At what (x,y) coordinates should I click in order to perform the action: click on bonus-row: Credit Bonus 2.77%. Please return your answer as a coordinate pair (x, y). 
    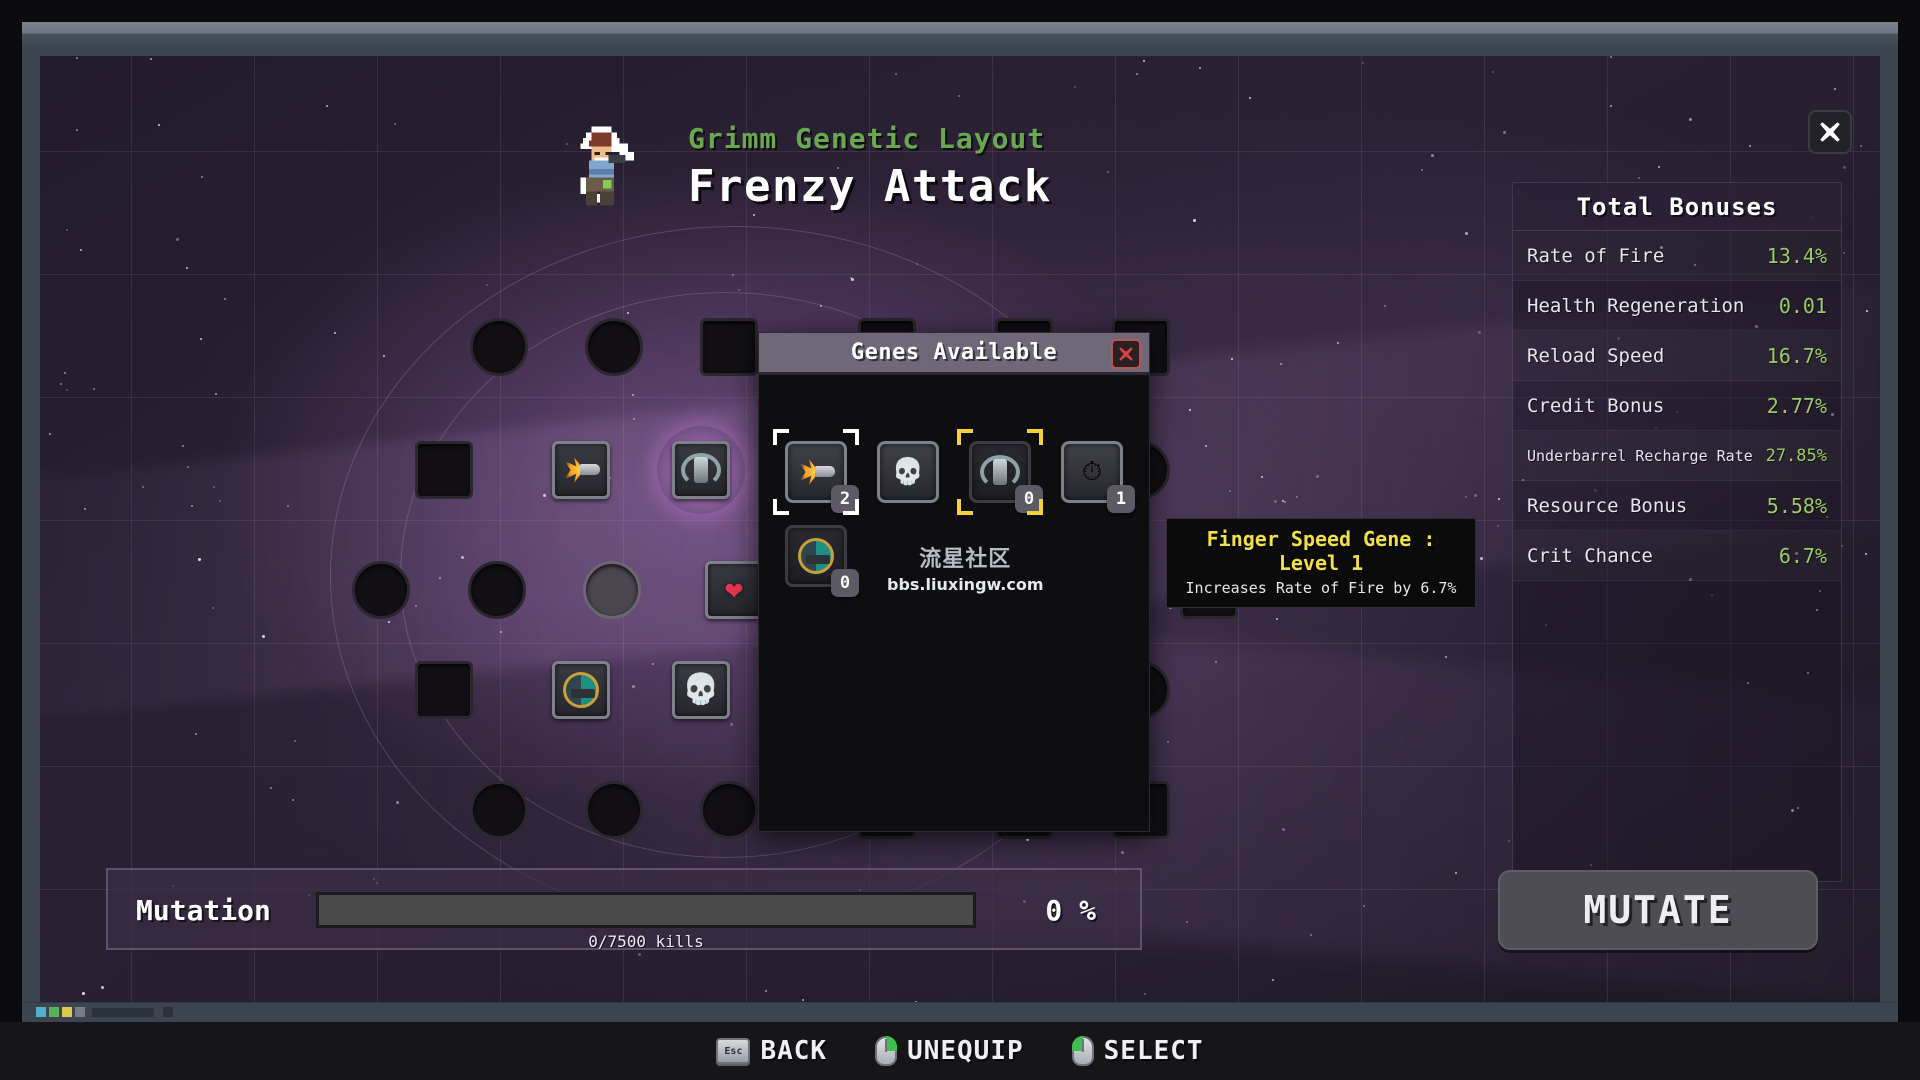
    Looking at the image, I should click on (1677, 406).